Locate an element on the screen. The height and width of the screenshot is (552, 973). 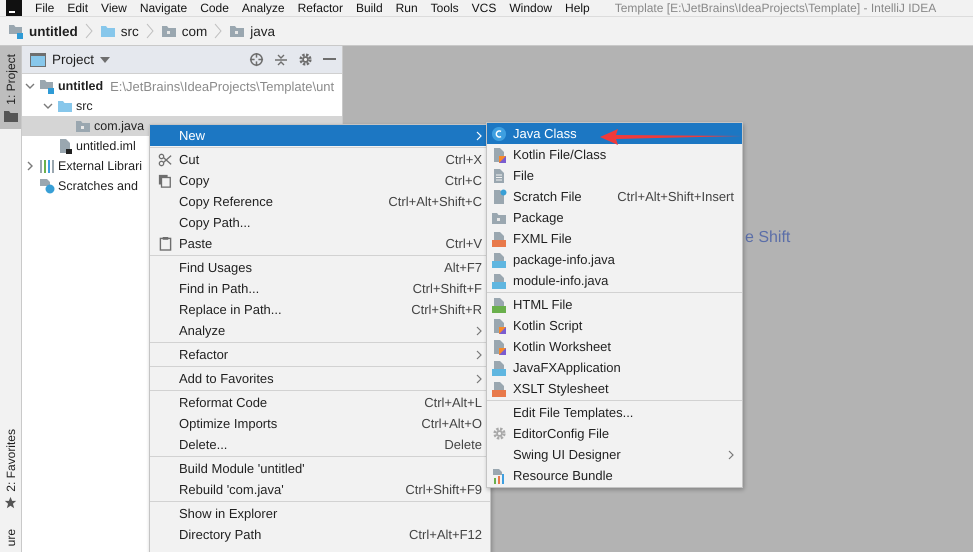
editor-hint: e Shift is located at coordinates (767, 238).